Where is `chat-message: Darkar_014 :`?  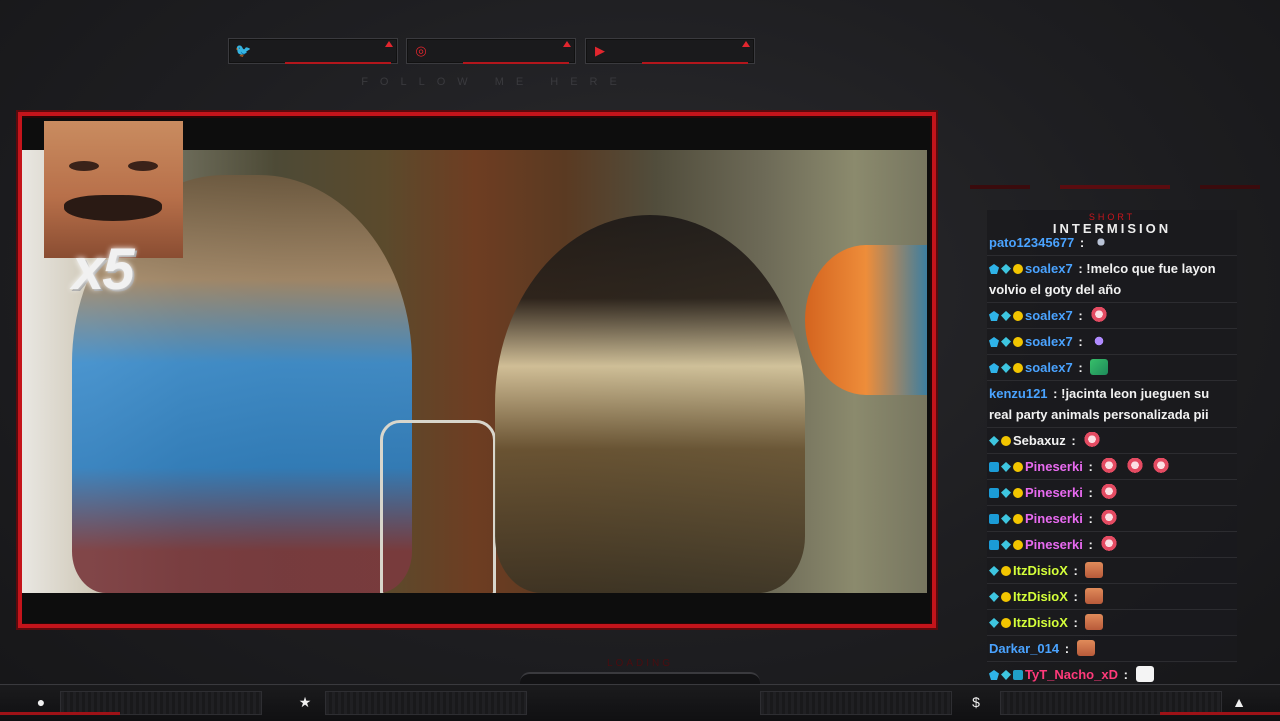
chat-message: Darkar_014 : is located at coordinates (1112, 649).